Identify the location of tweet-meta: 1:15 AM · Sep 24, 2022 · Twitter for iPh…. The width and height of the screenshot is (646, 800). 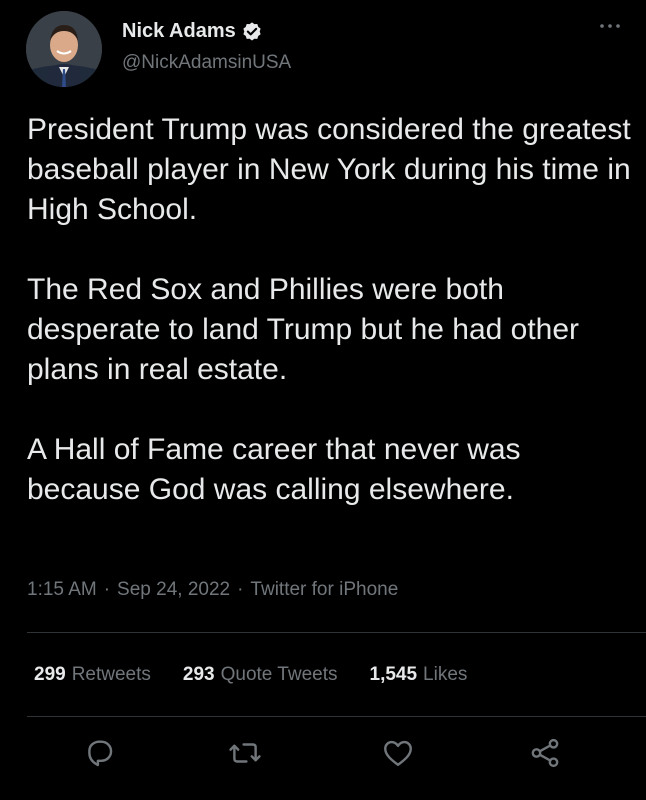
(212, 590).